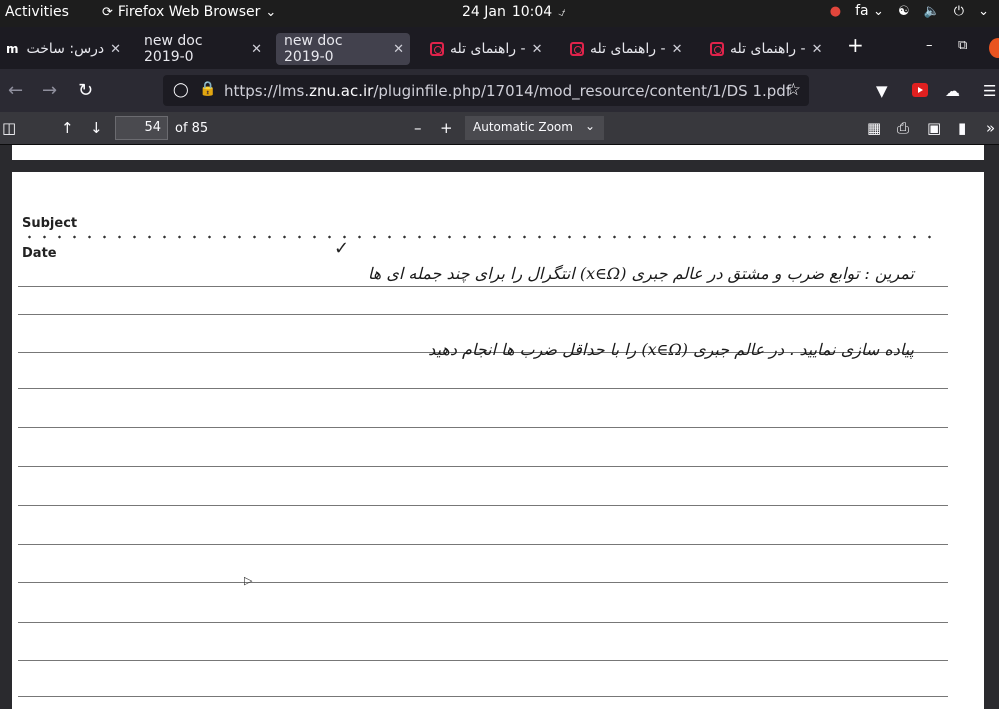  What do you see at coordinates (562, 12) in the screenshot?
I see `alarm-bell-icon: ⍻` at bounding box center [562, 12].